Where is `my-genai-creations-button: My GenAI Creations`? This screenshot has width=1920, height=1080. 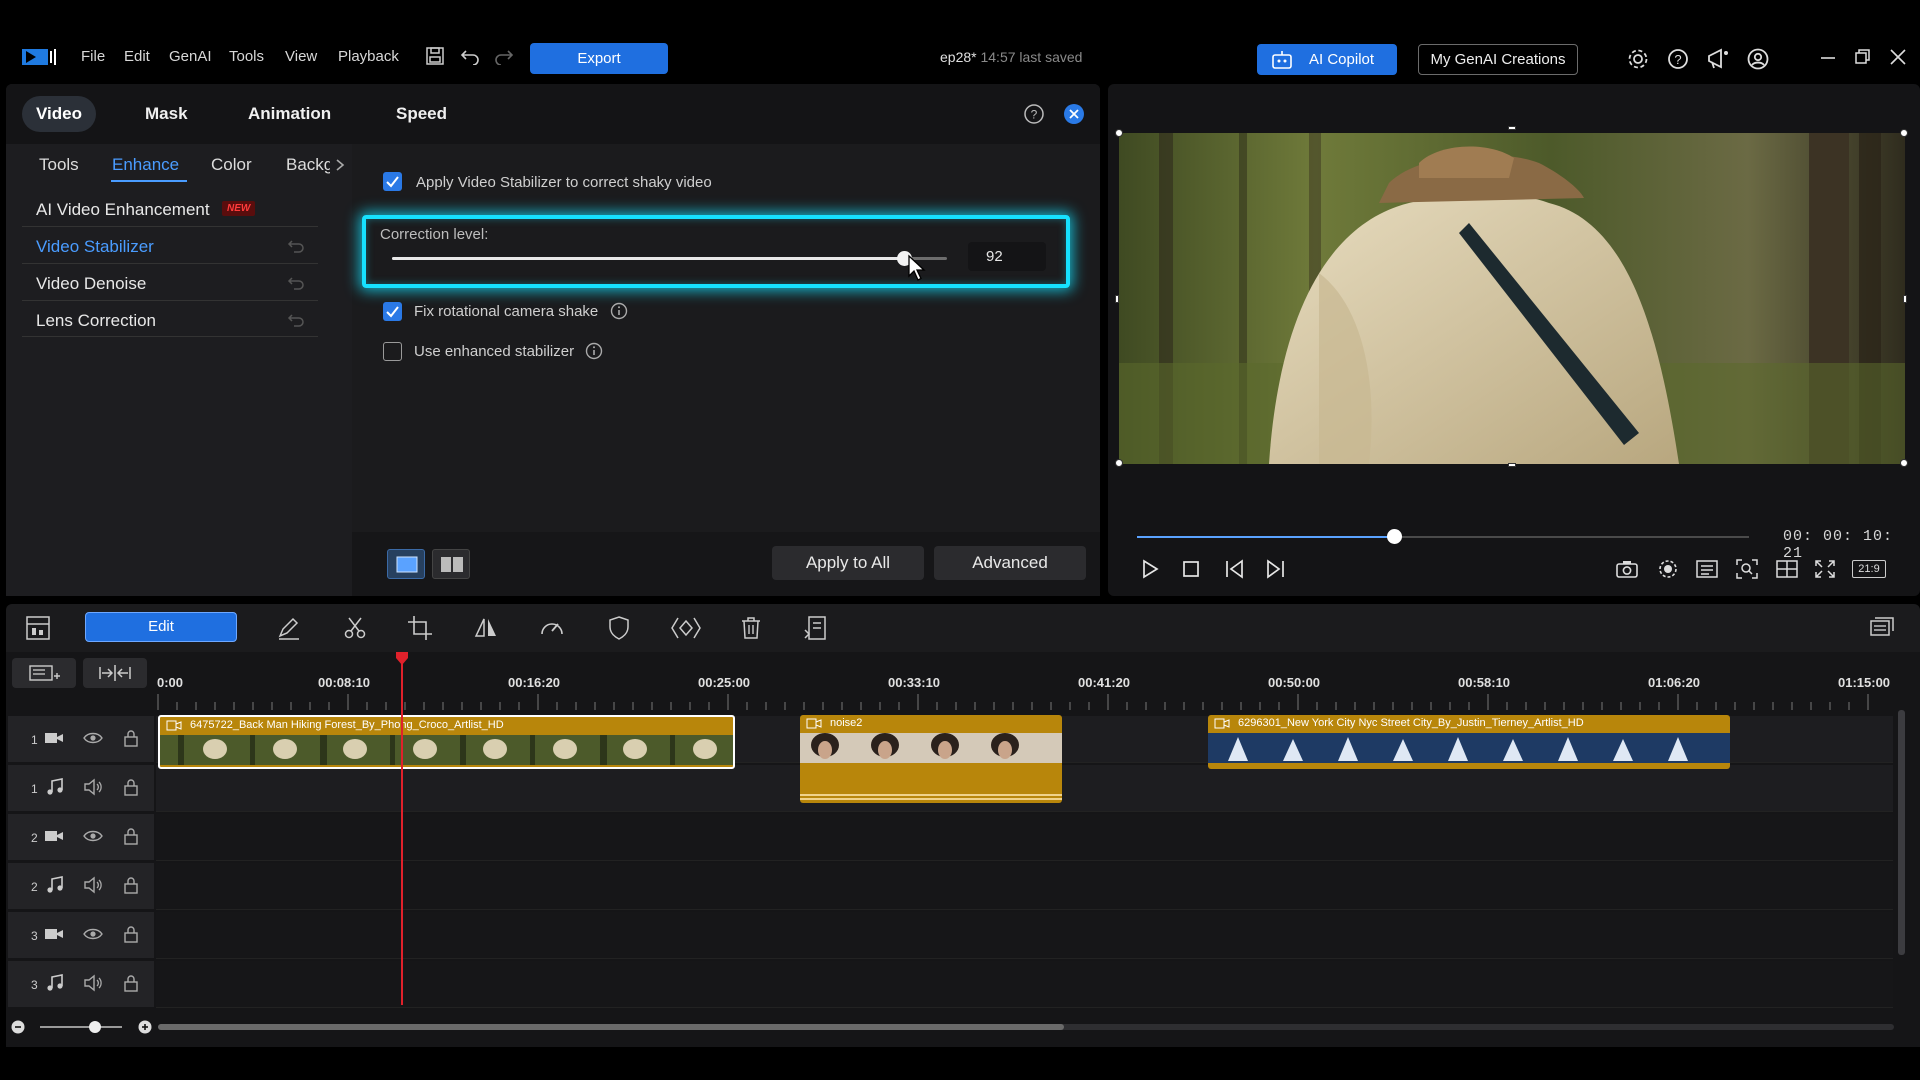 my-genai-creations-button: My GenAI Creations is located at coordinates (1498, 59).